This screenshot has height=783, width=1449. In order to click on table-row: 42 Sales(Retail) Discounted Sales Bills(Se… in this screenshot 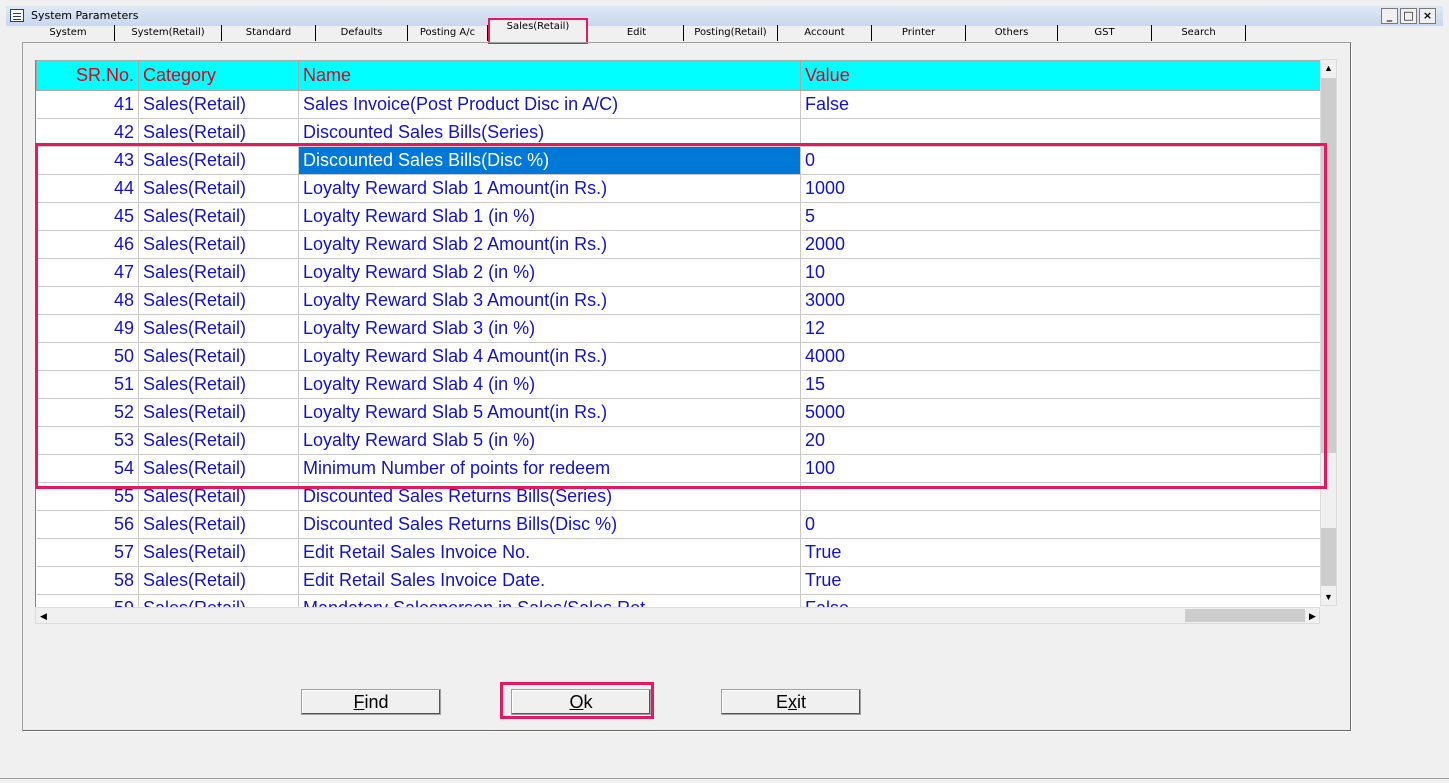, I will do `click(678, 132)`.